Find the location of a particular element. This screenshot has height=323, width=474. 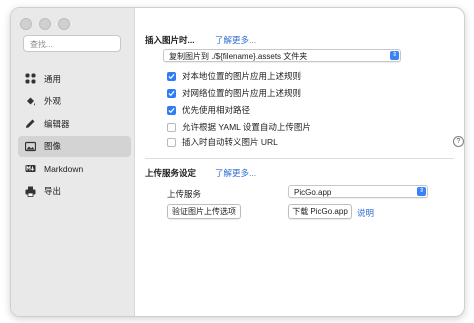

window-controls is located at coordinates (45, 24).